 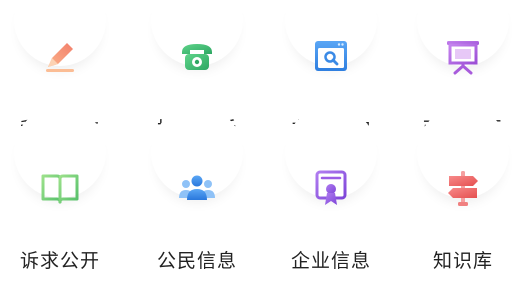 What do you see at coordinates (59, 261) in the screenshot?
I see `service-label: 诉求公开` at bounding box center [59, 261].